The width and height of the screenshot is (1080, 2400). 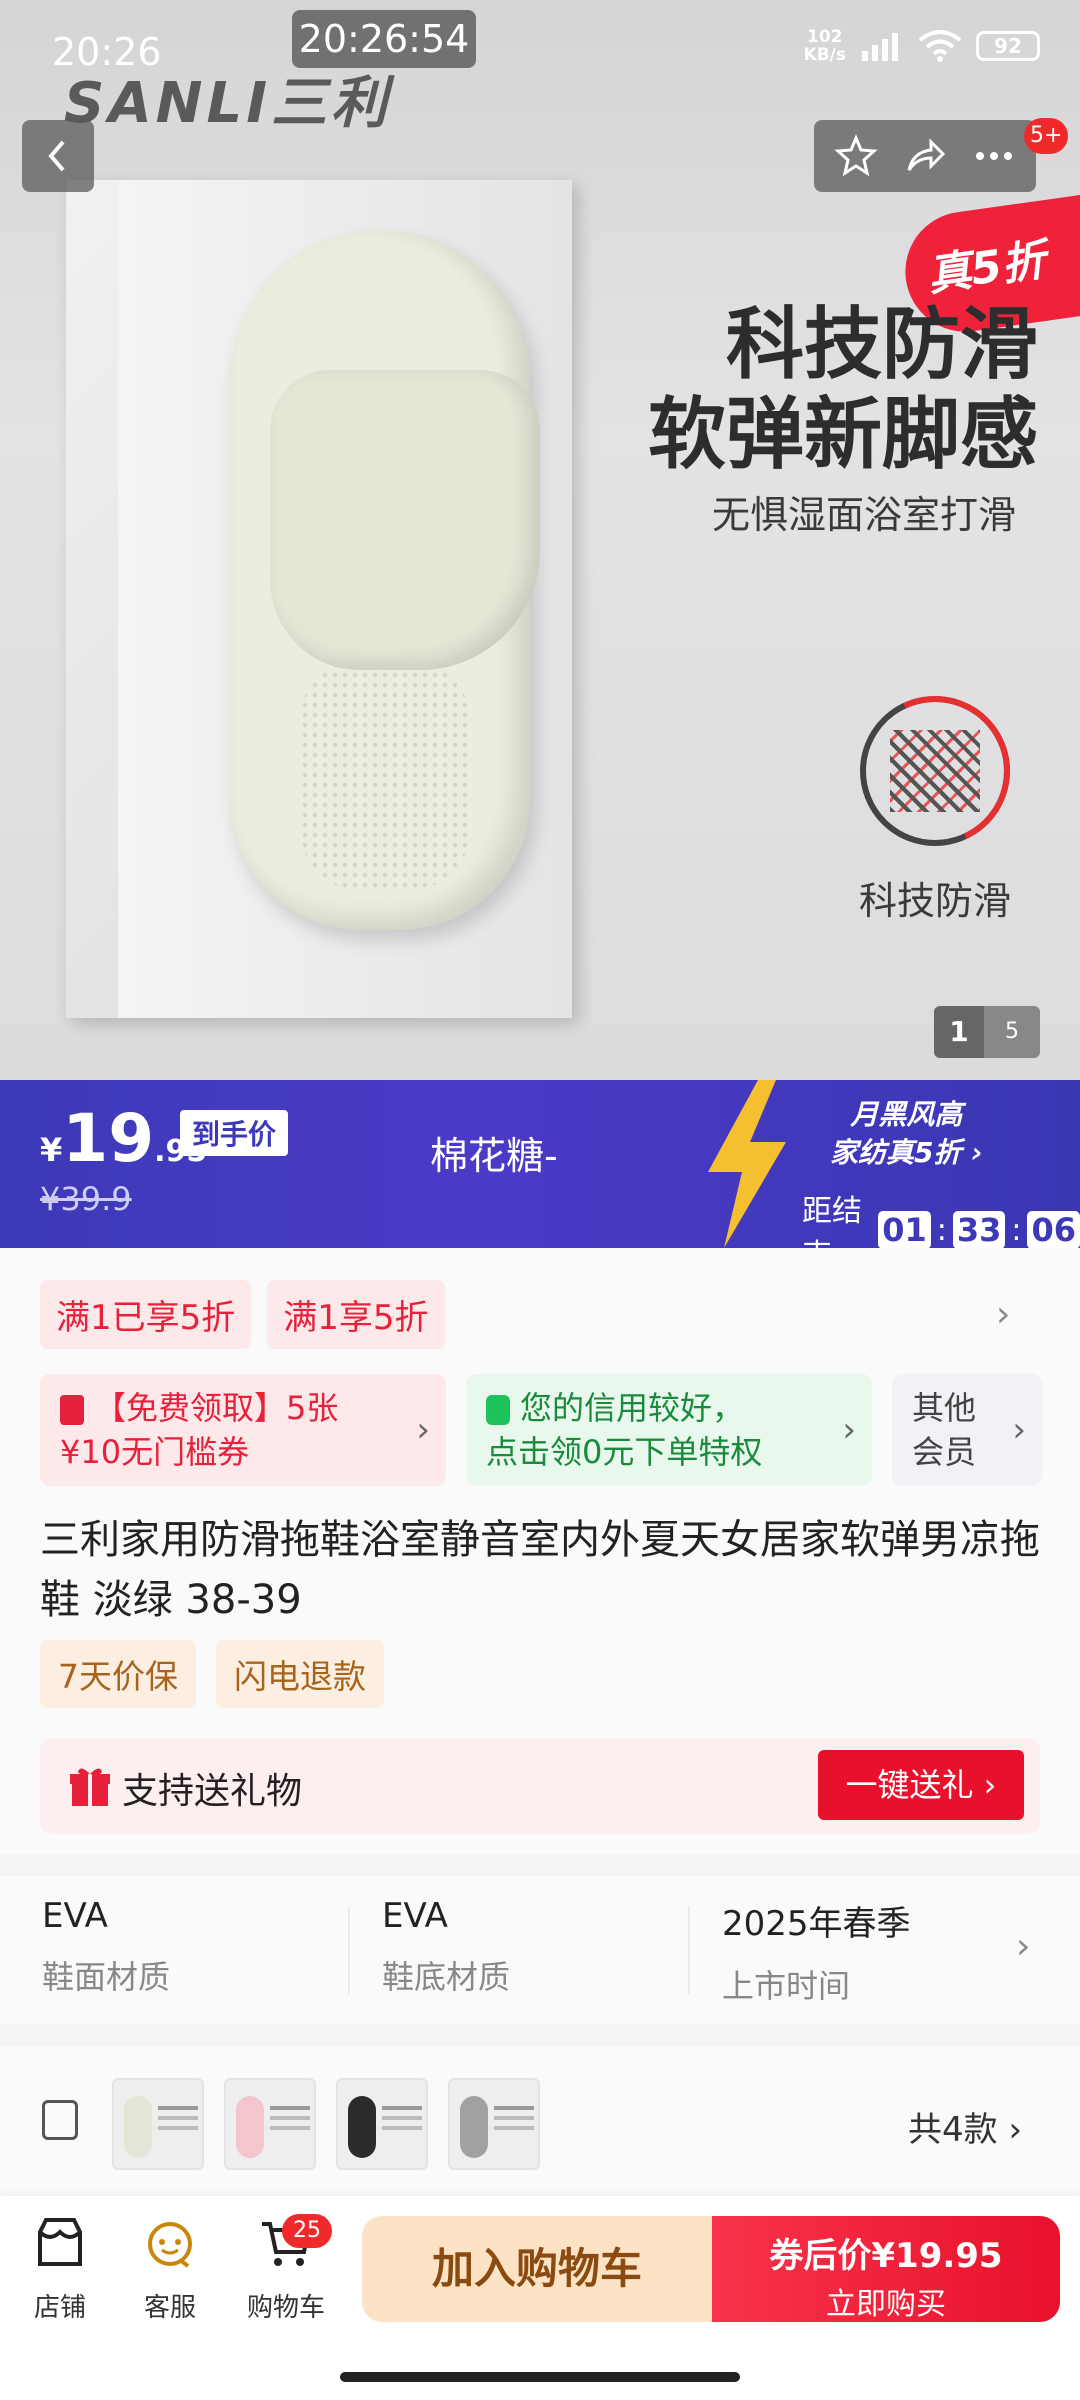 I want to click on slipper-texture, so click(x=385, y=775).